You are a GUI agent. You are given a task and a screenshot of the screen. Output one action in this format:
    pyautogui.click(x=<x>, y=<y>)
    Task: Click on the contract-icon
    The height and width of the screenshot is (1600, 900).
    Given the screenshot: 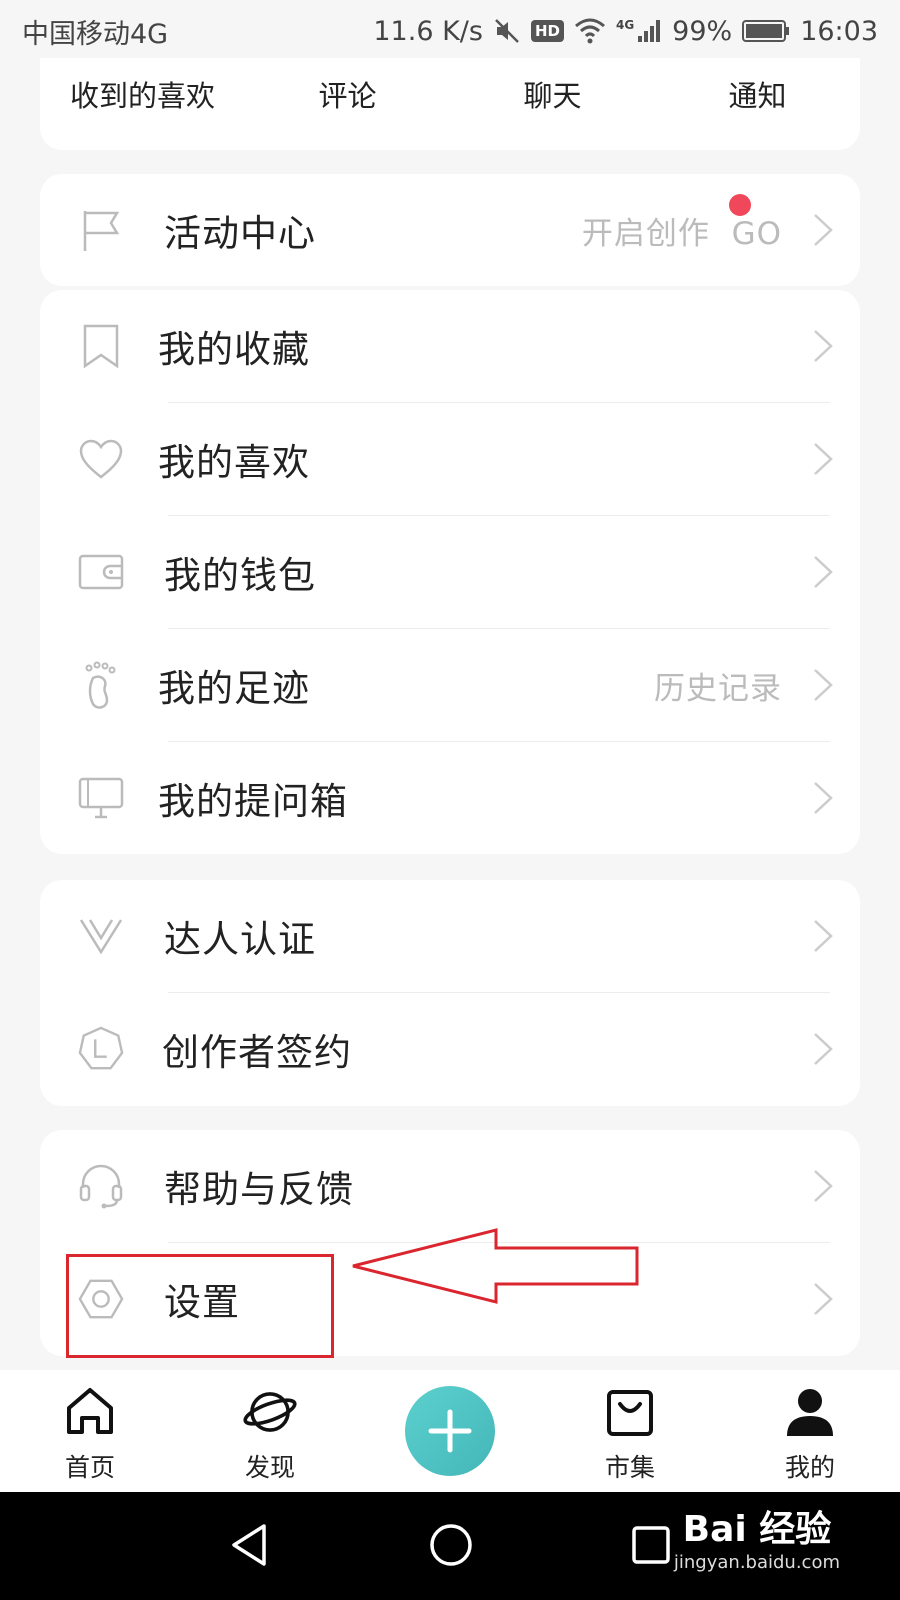 What is the action you would take?
    pyautogui.click(x=101, y=1049)
    